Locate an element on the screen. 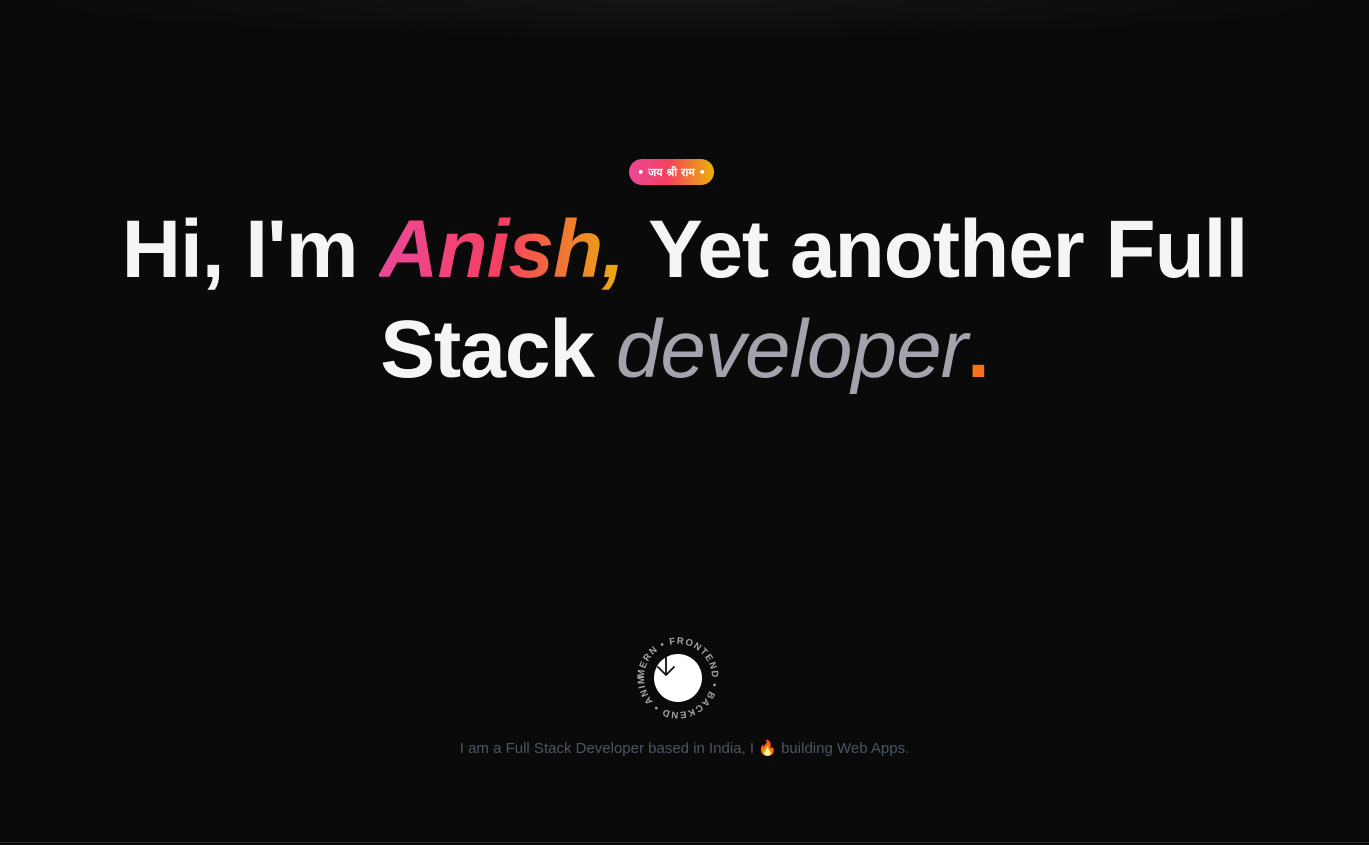  headline-line-2: Stack developer. is located at coordinates (685, 349).